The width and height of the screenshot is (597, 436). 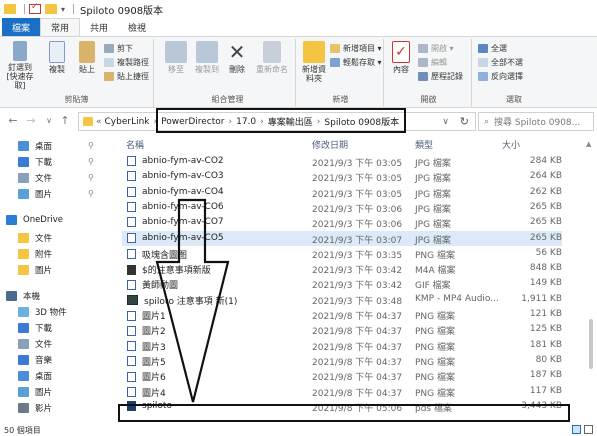 I want to click on up-arrow-icon: ↑, so click(x=65, y=121).